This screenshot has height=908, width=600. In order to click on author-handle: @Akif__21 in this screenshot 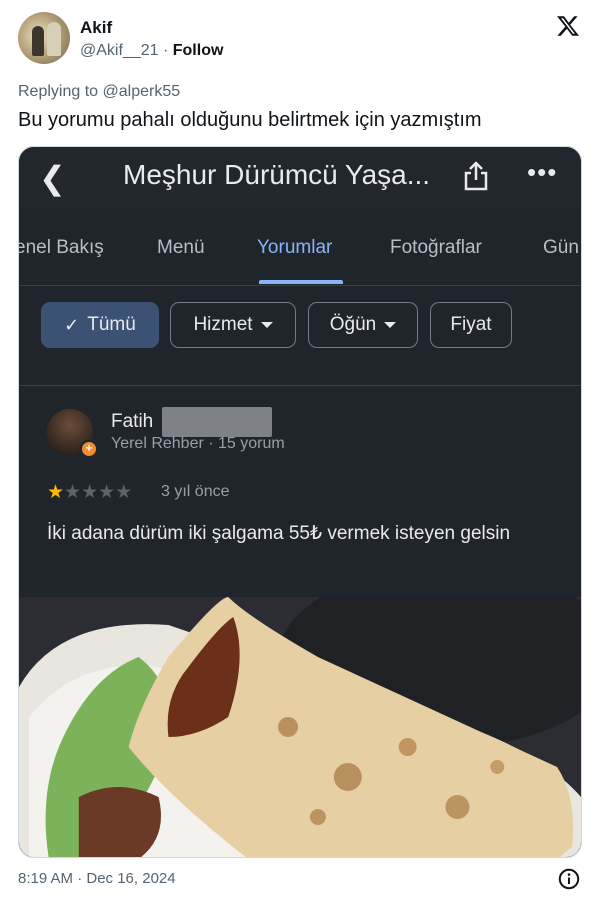, I will do `click(119, 50)`.